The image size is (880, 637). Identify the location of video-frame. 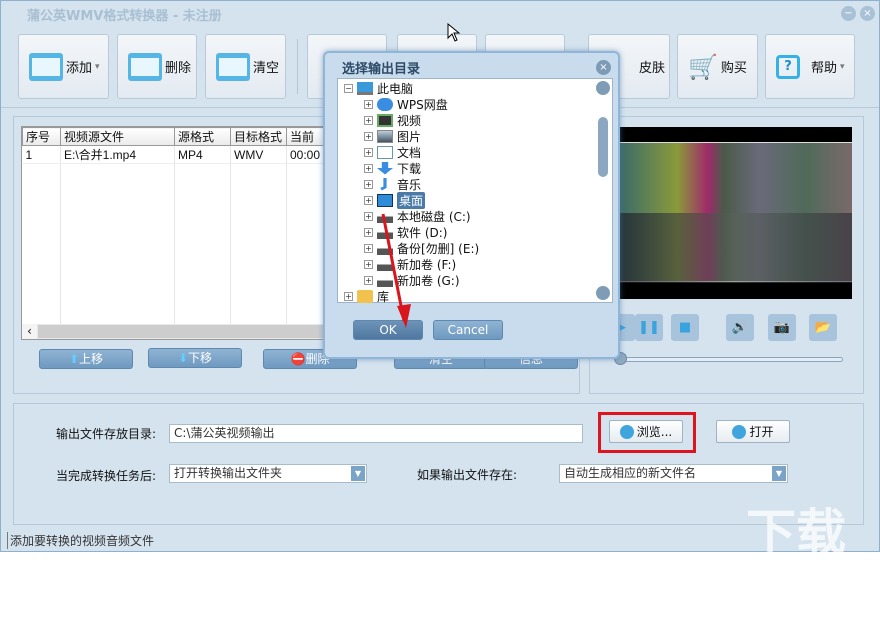
(735, 212).